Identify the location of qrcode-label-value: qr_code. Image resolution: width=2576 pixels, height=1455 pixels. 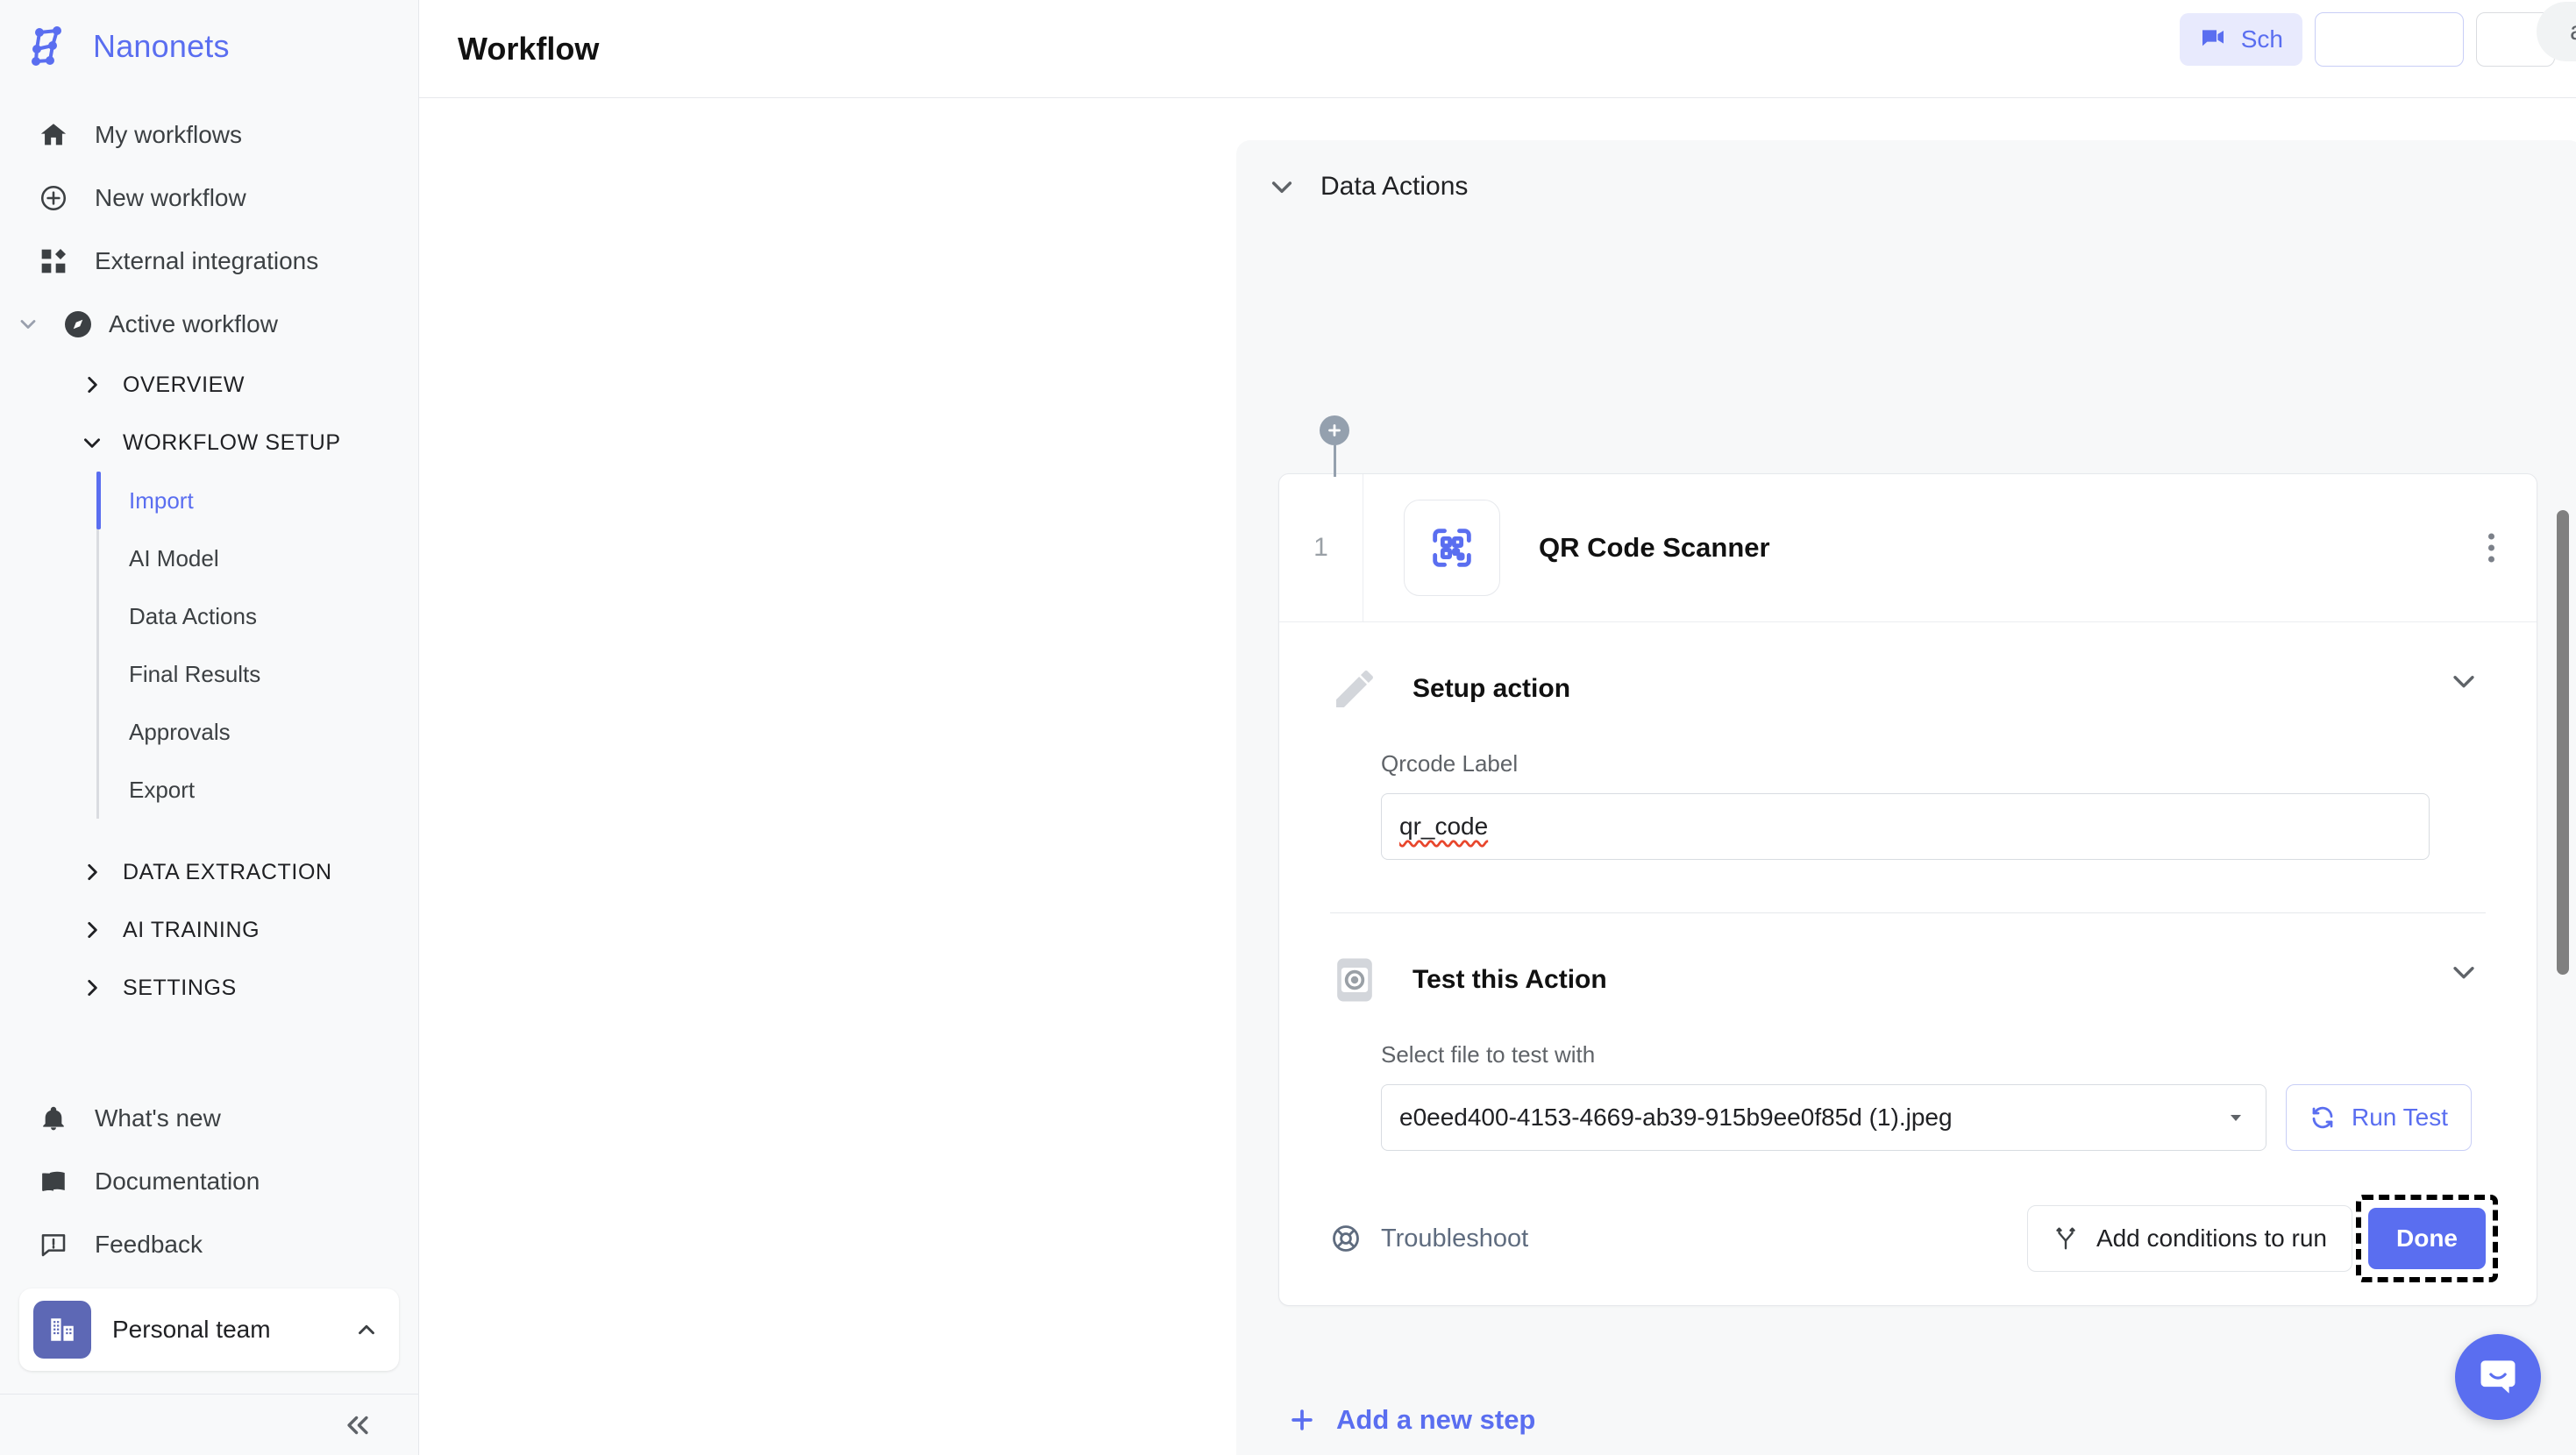
(1444, 826).